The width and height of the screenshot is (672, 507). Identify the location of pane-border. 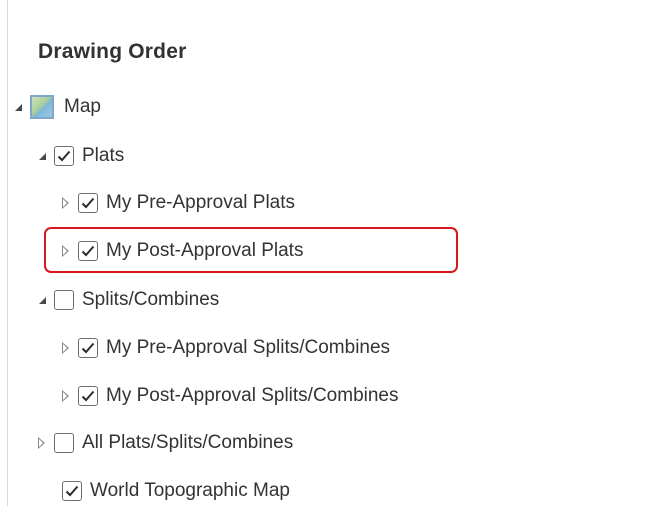
(7, 253).